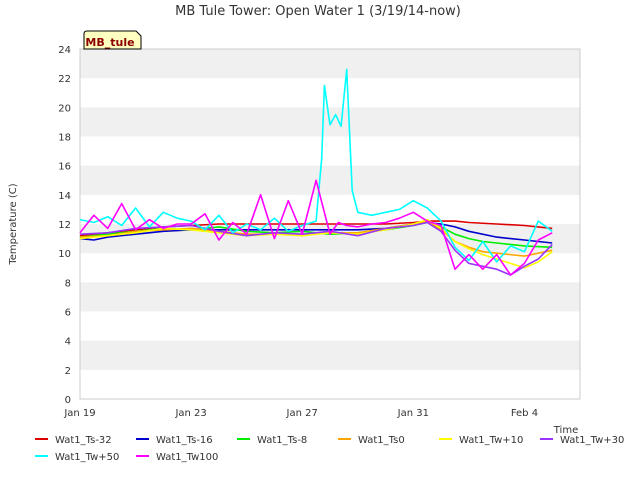 The width and height of the screenshot is (640, 484). Describe the element at coordinates (64, 79) in the screenshot. I see `y-tick-label: 22` at that location.